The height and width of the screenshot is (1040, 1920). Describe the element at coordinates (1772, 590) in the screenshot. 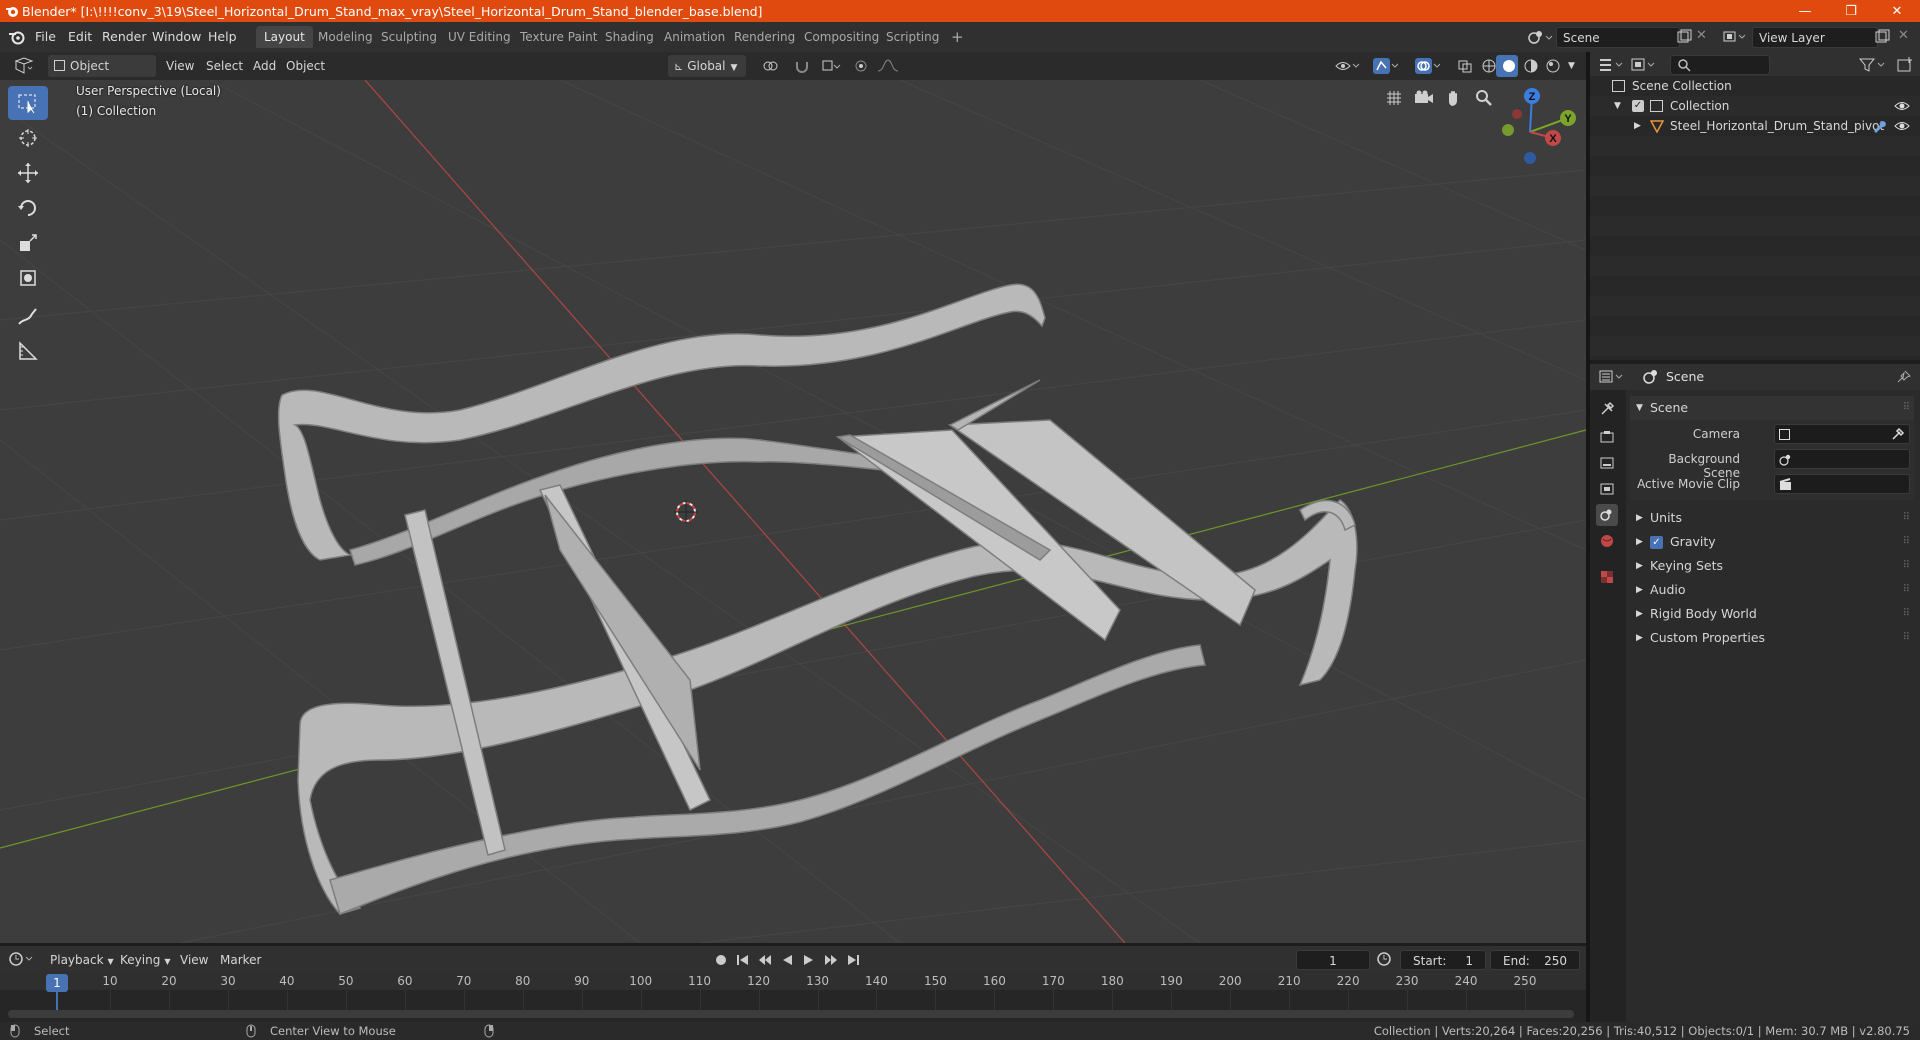

I see `audio-subpanel: ▶ Audio ⠿` at that location.